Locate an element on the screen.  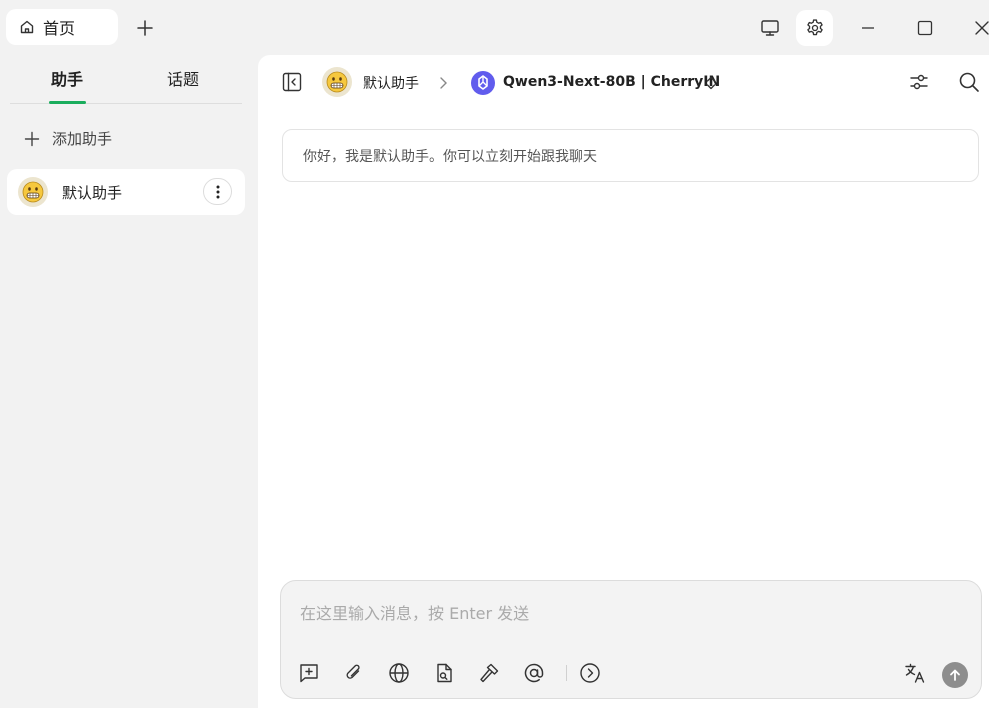
home-tab: 首页 is located at coordinates (62, 27).